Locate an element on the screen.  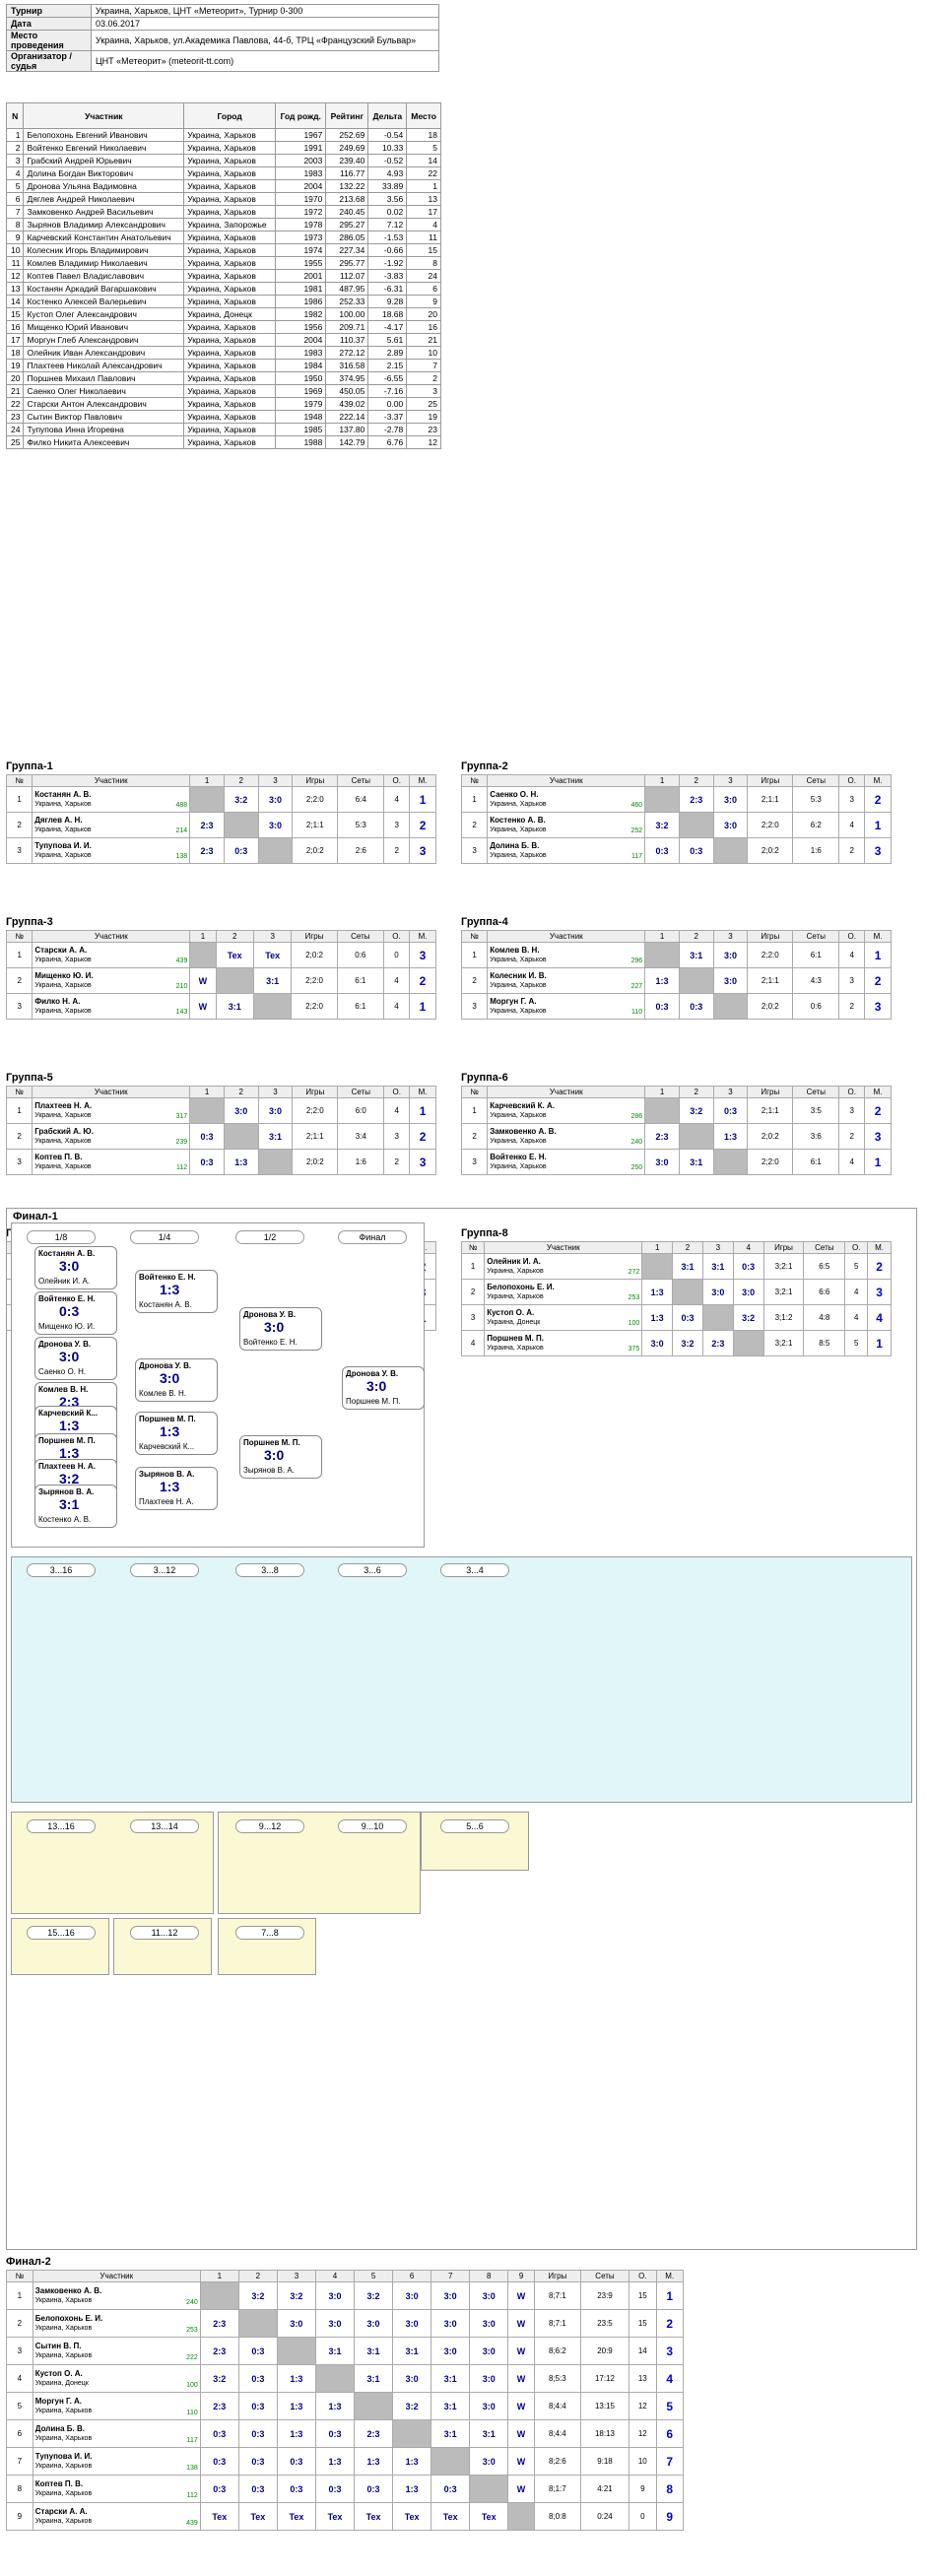
place-cell: 1 is located at coordinates (422, 1111).